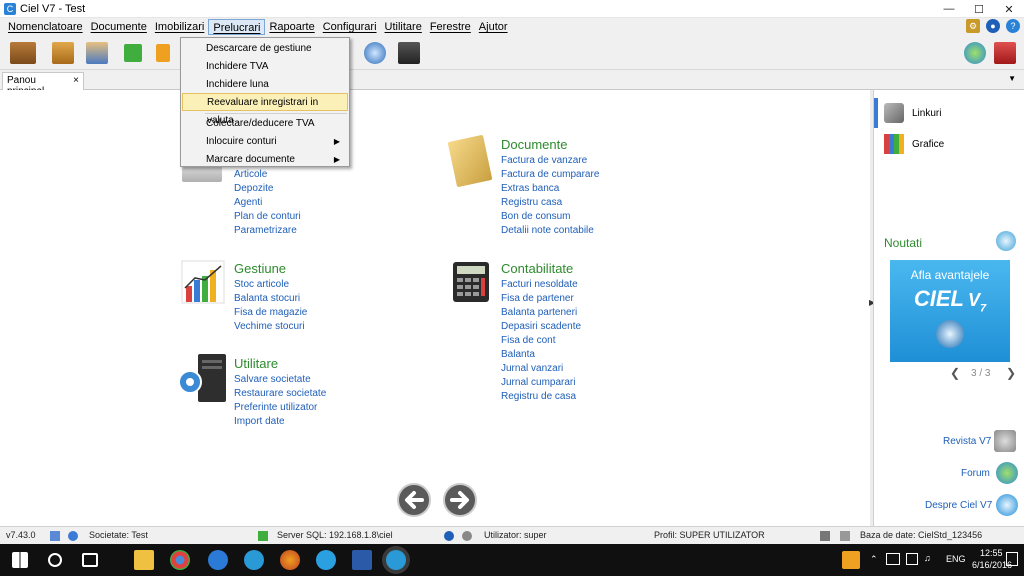 The image size is (1024, 576). What do you see at coordinates (530, 189) in the screenshot?
I see `link-extras-banca: Extras banca` at bounding box center [530, 189].